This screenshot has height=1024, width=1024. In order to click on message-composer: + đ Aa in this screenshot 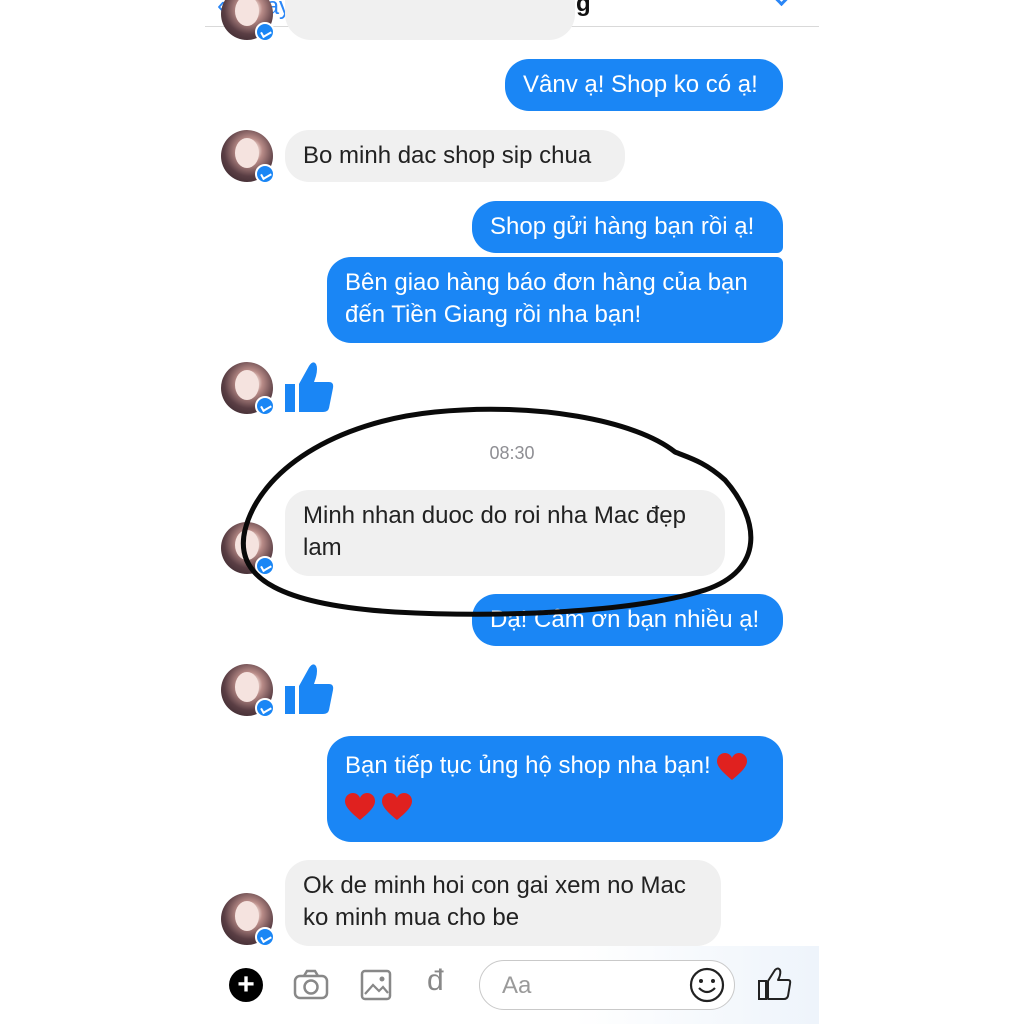, I will do `click(512, 985)`.